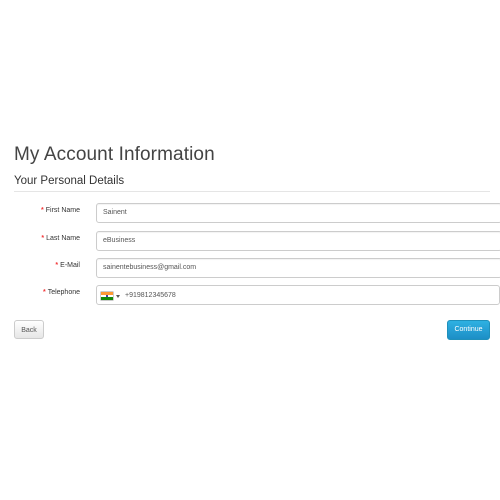  Describe the element at coordinates (47, 265) in the screenshot. I see `email-label: * E-Mail` at that location.